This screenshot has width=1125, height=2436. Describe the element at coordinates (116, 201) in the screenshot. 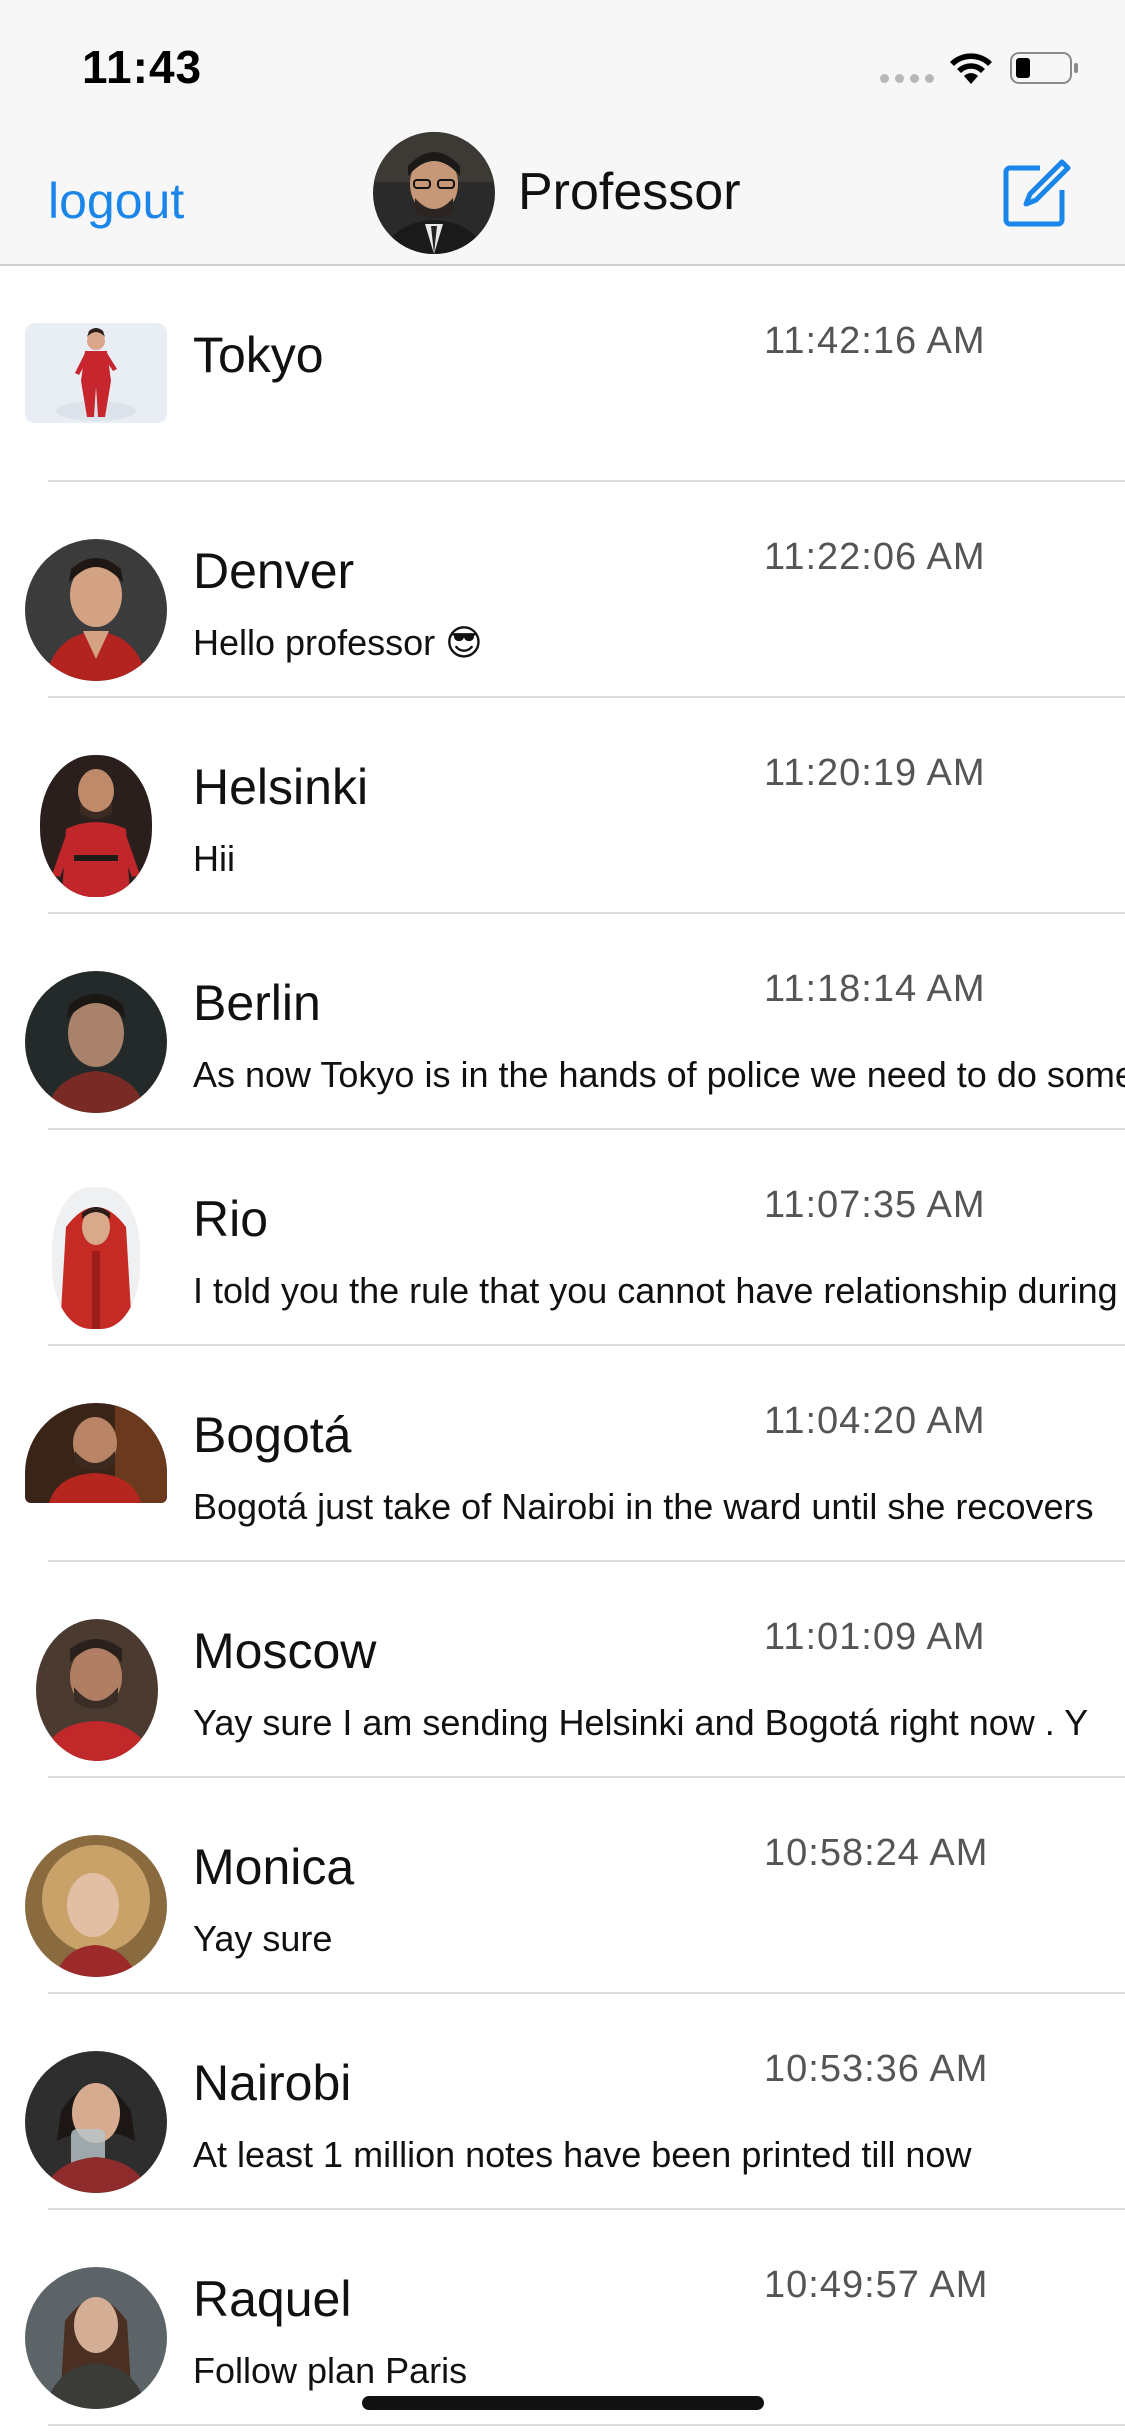

I see `logout-button: logout` at that location.